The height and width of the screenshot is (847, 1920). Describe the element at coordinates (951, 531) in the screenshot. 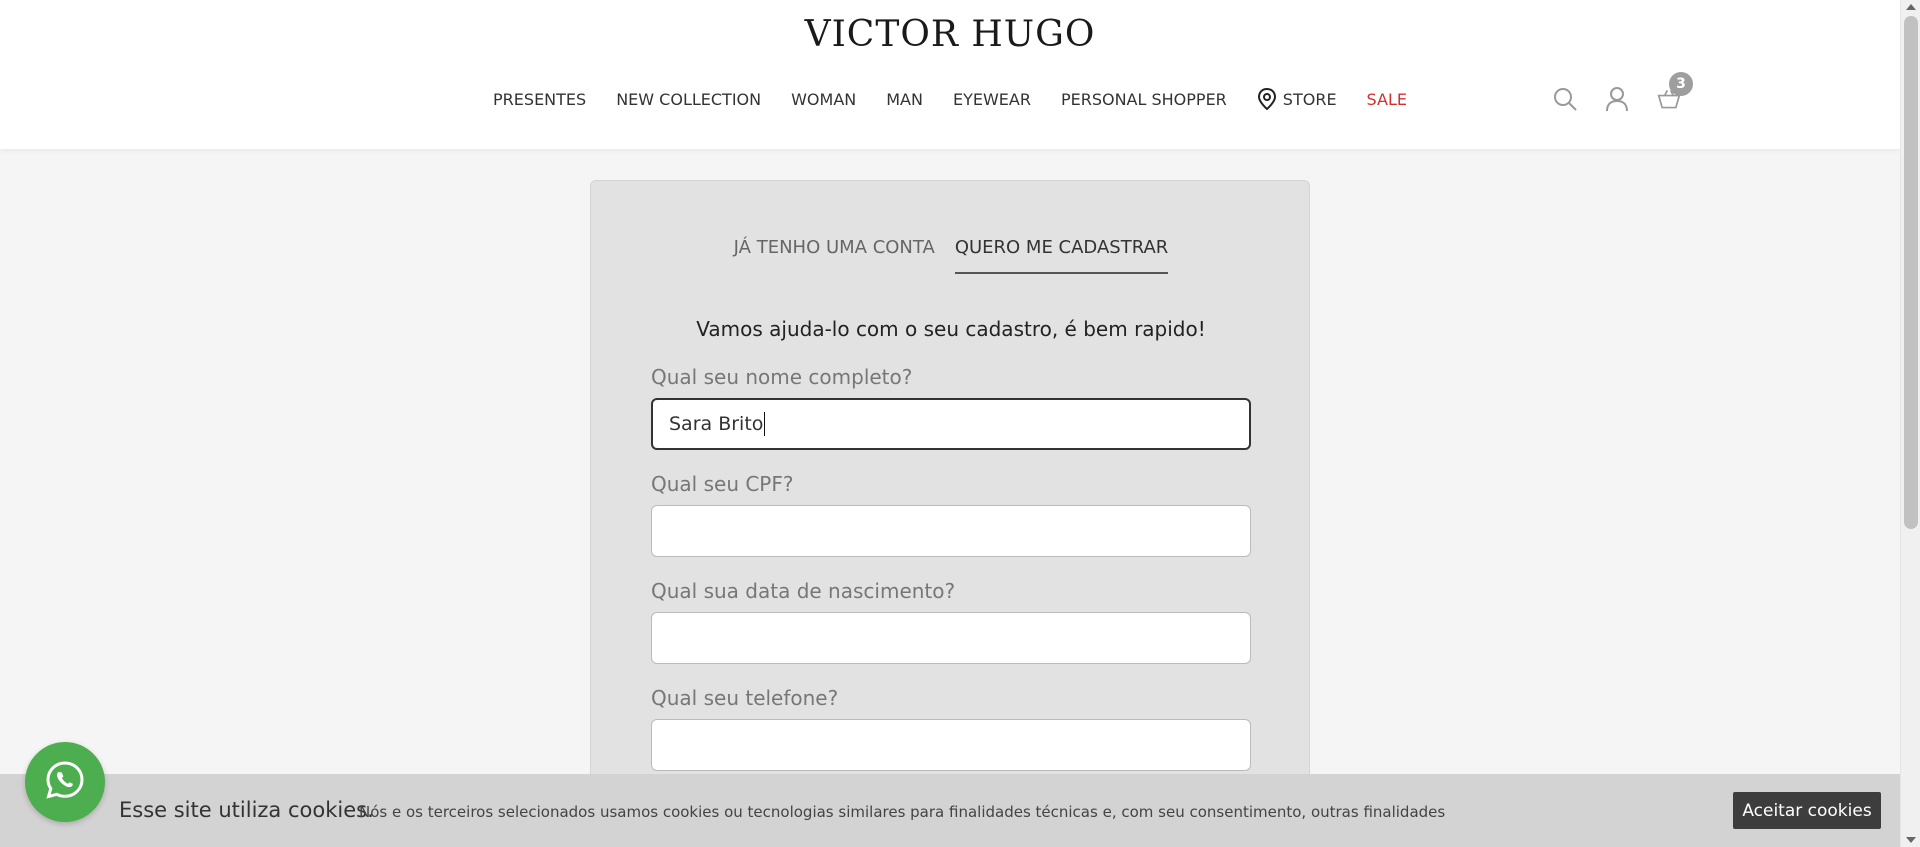

I see `cpf-input` at that location.